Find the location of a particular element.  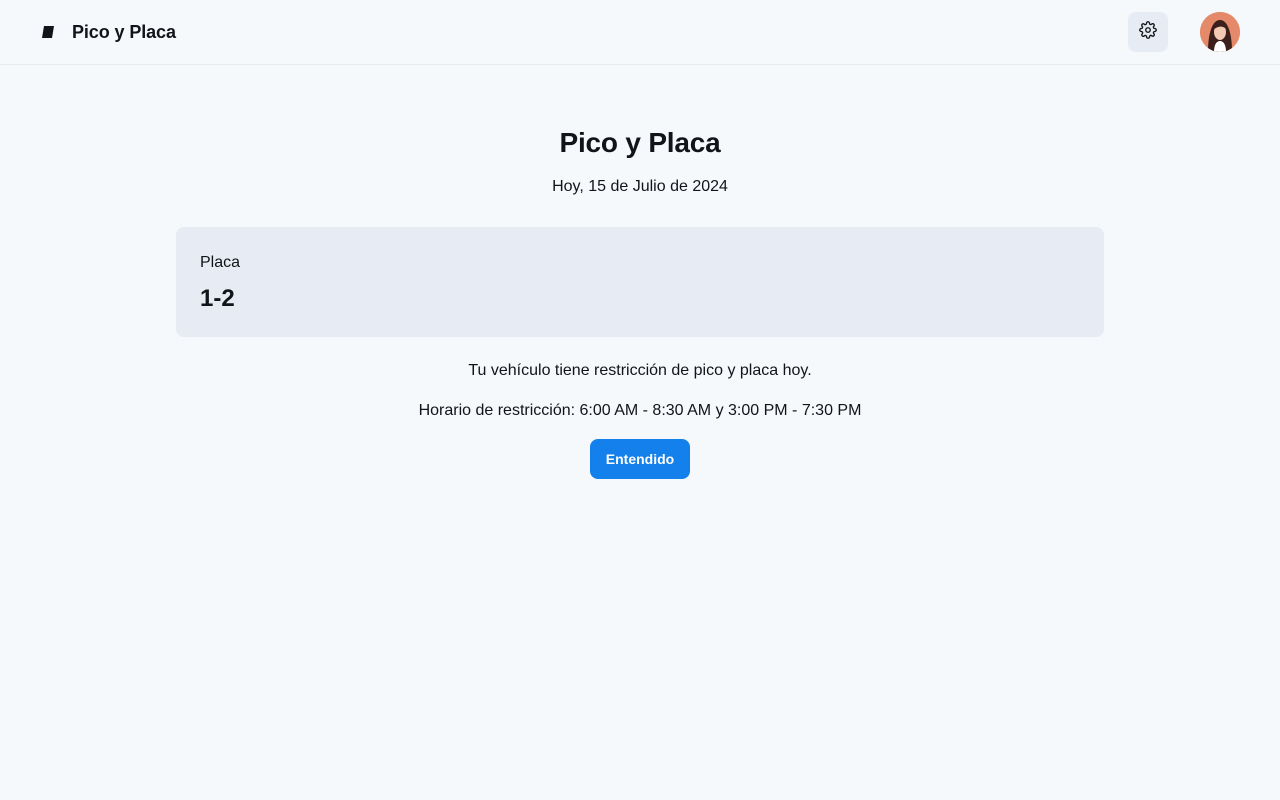

top-navigation-bar: Pico y Placa is located at coordinates (640, 32).